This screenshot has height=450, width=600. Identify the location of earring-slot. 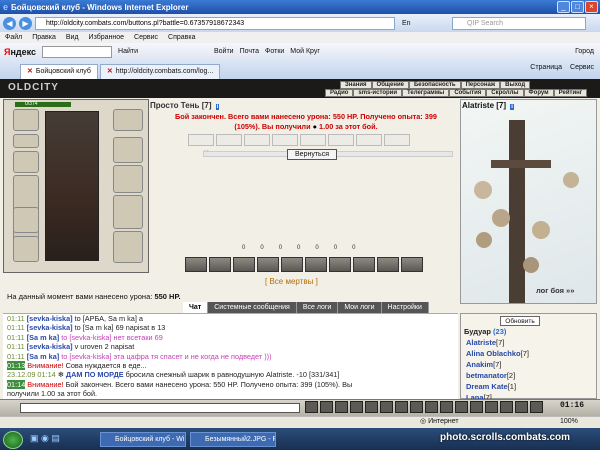
(26, 141).